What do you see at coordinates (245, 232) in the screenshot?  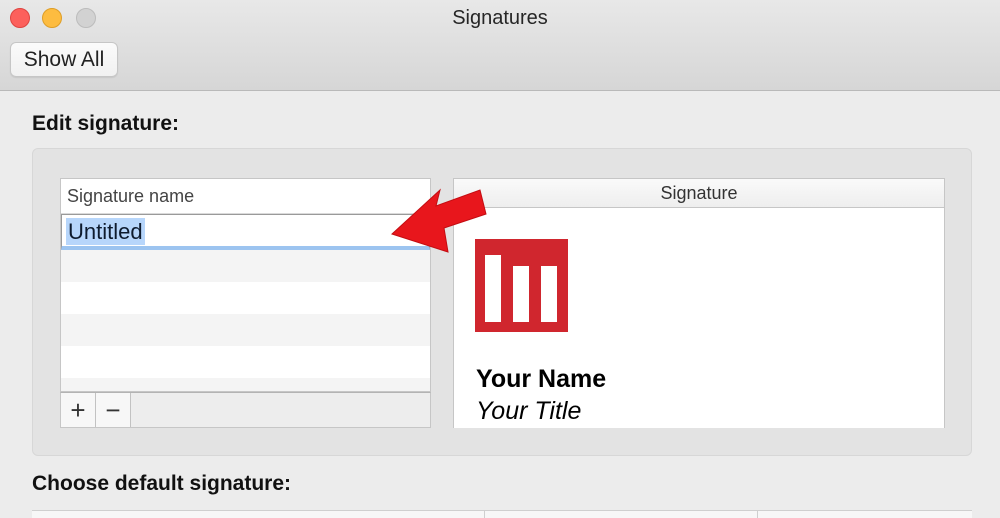 I see `signature-name-row-editing: Untitled` at bounding box center [245, 232].